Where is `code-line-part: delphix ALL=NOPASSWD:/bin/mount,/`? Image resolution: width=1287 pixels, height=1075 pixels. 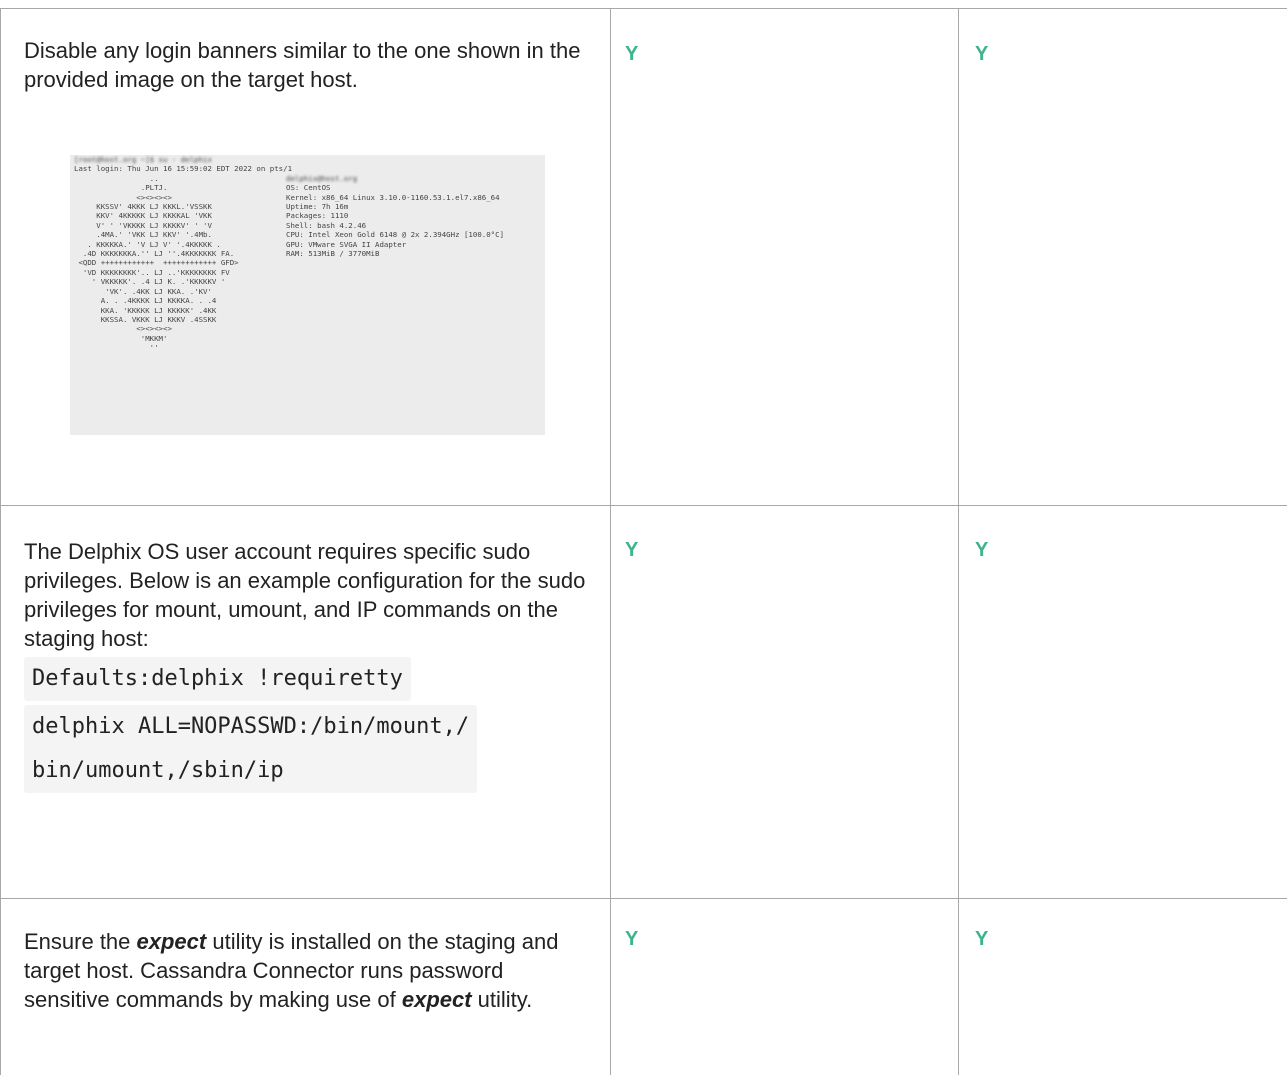
code-line-part: delphix ALL=NOPASSWD:/bin/mount,/ is located at coordinates (251, 726).